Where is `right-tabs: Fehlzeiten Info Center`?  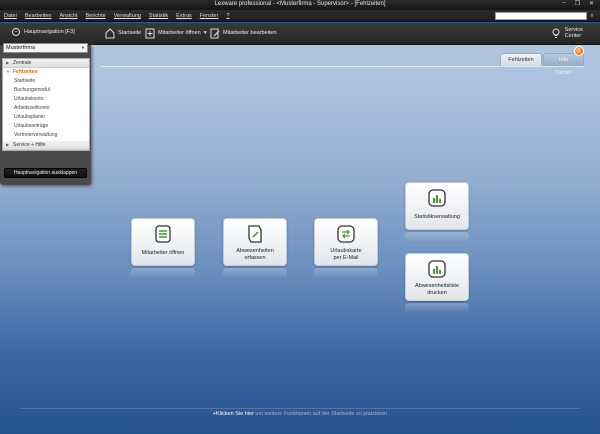
right-tabs: Fehlzeiten Info Center is located at coordinates (542, 64).